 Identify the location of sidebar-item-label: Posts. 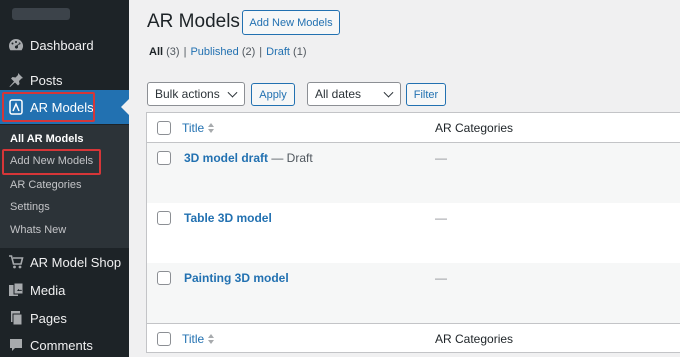
(46, 80).